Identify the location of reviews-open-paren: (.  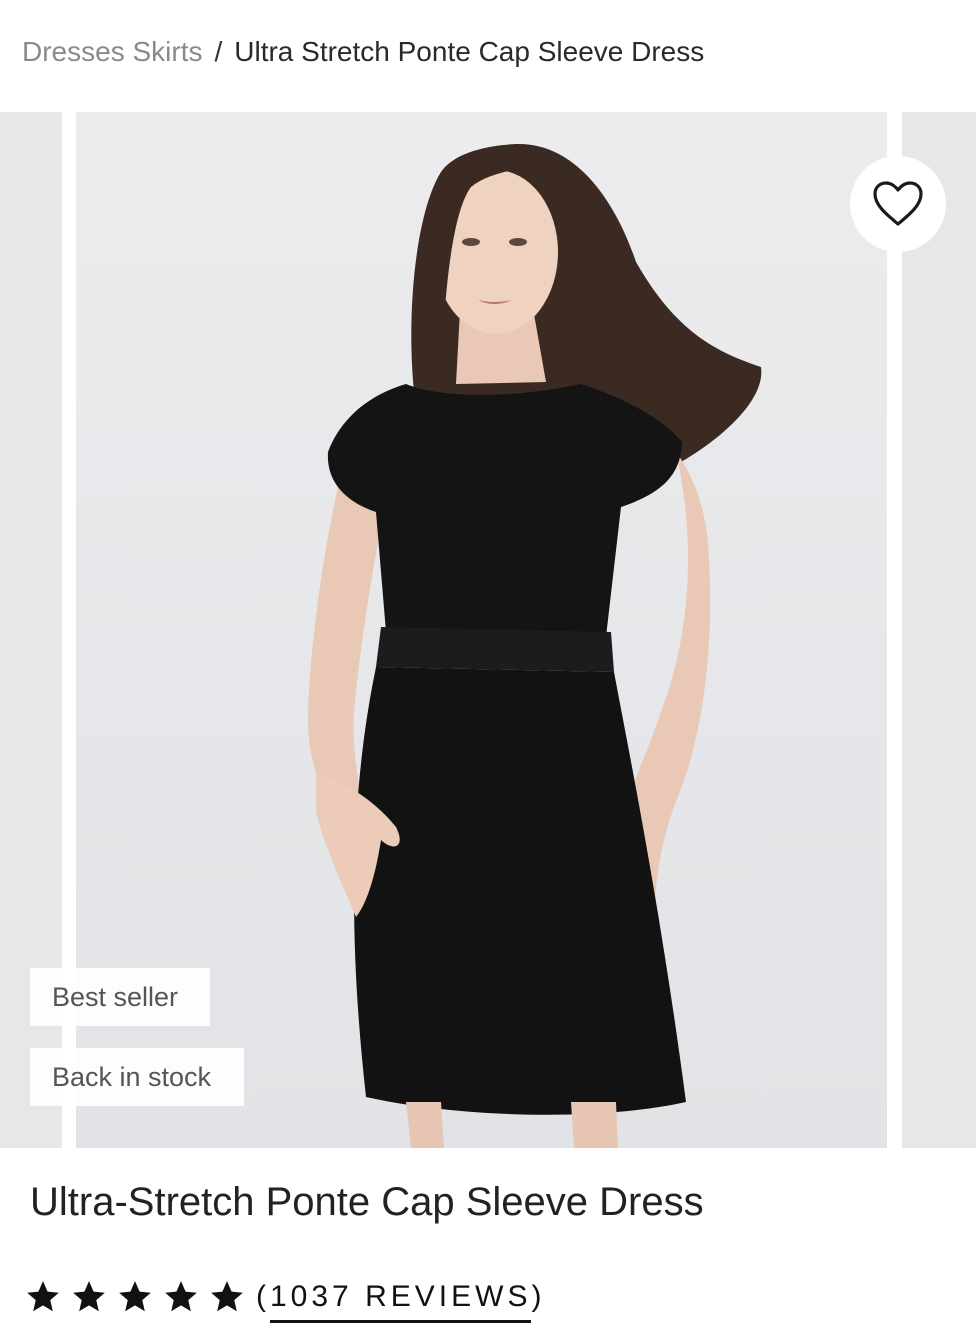
(263, 1296).